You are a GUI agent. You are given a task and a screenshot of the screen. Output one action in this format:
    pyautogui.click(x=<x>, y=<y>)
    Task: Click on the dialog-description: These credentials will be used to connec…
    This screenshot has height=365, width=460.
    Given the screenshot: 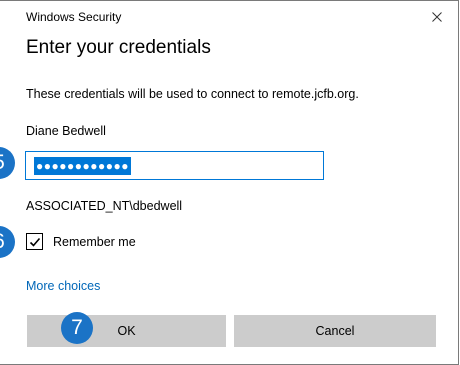 What is the action you would take?
    pyautogui.click(x=192, y=94)
    